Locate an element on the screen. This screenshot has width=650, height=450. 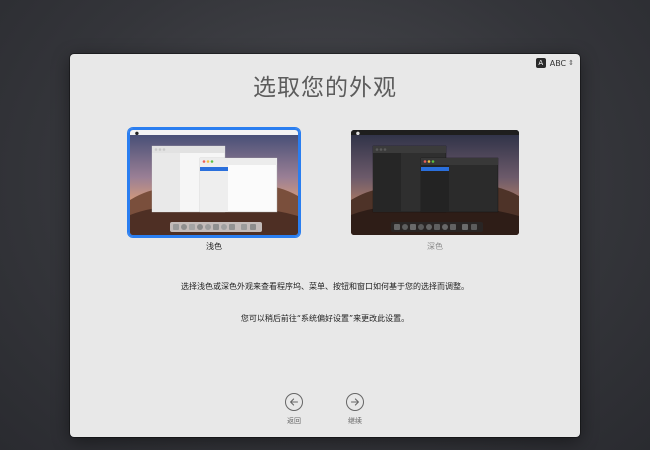
appearance-label-light: 浅色 is located at coordinates (214, 246).